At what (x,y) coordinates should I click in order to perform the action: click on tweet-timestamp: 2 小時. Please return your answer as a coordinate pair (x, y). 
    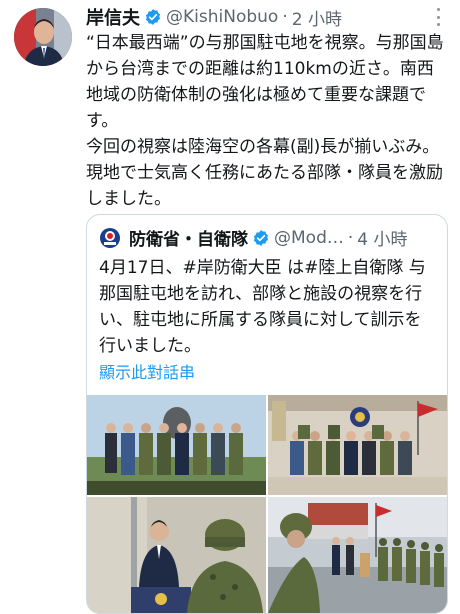
    Looking at the image, I should click on (317, 17).